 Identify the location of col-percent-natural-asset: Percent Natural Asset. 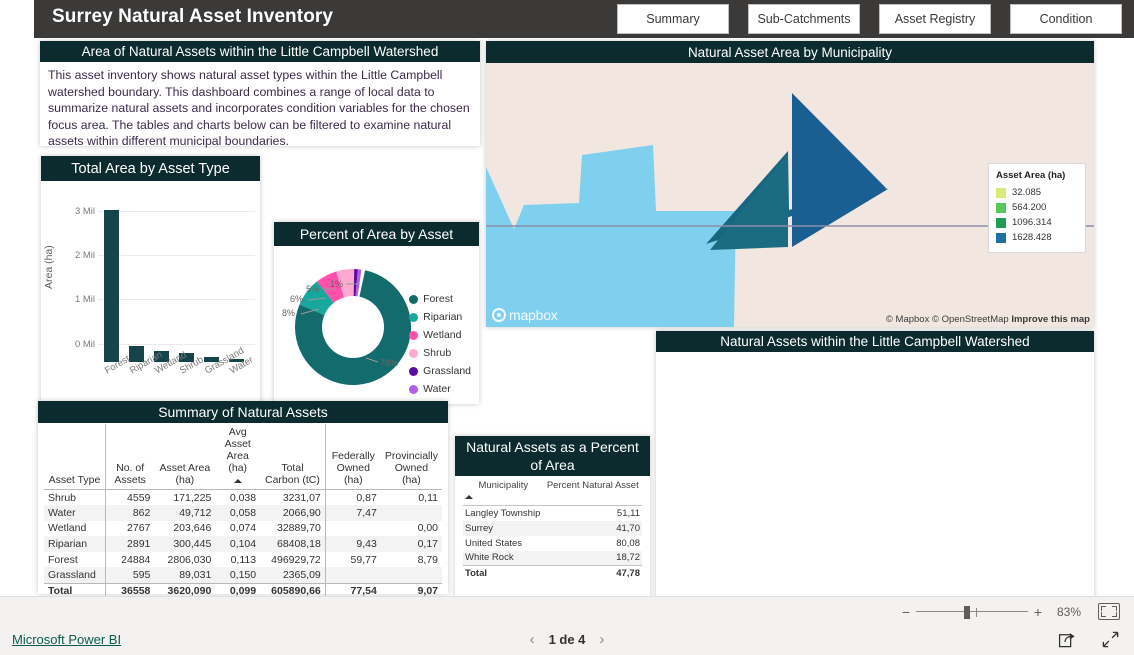
(593, 492).